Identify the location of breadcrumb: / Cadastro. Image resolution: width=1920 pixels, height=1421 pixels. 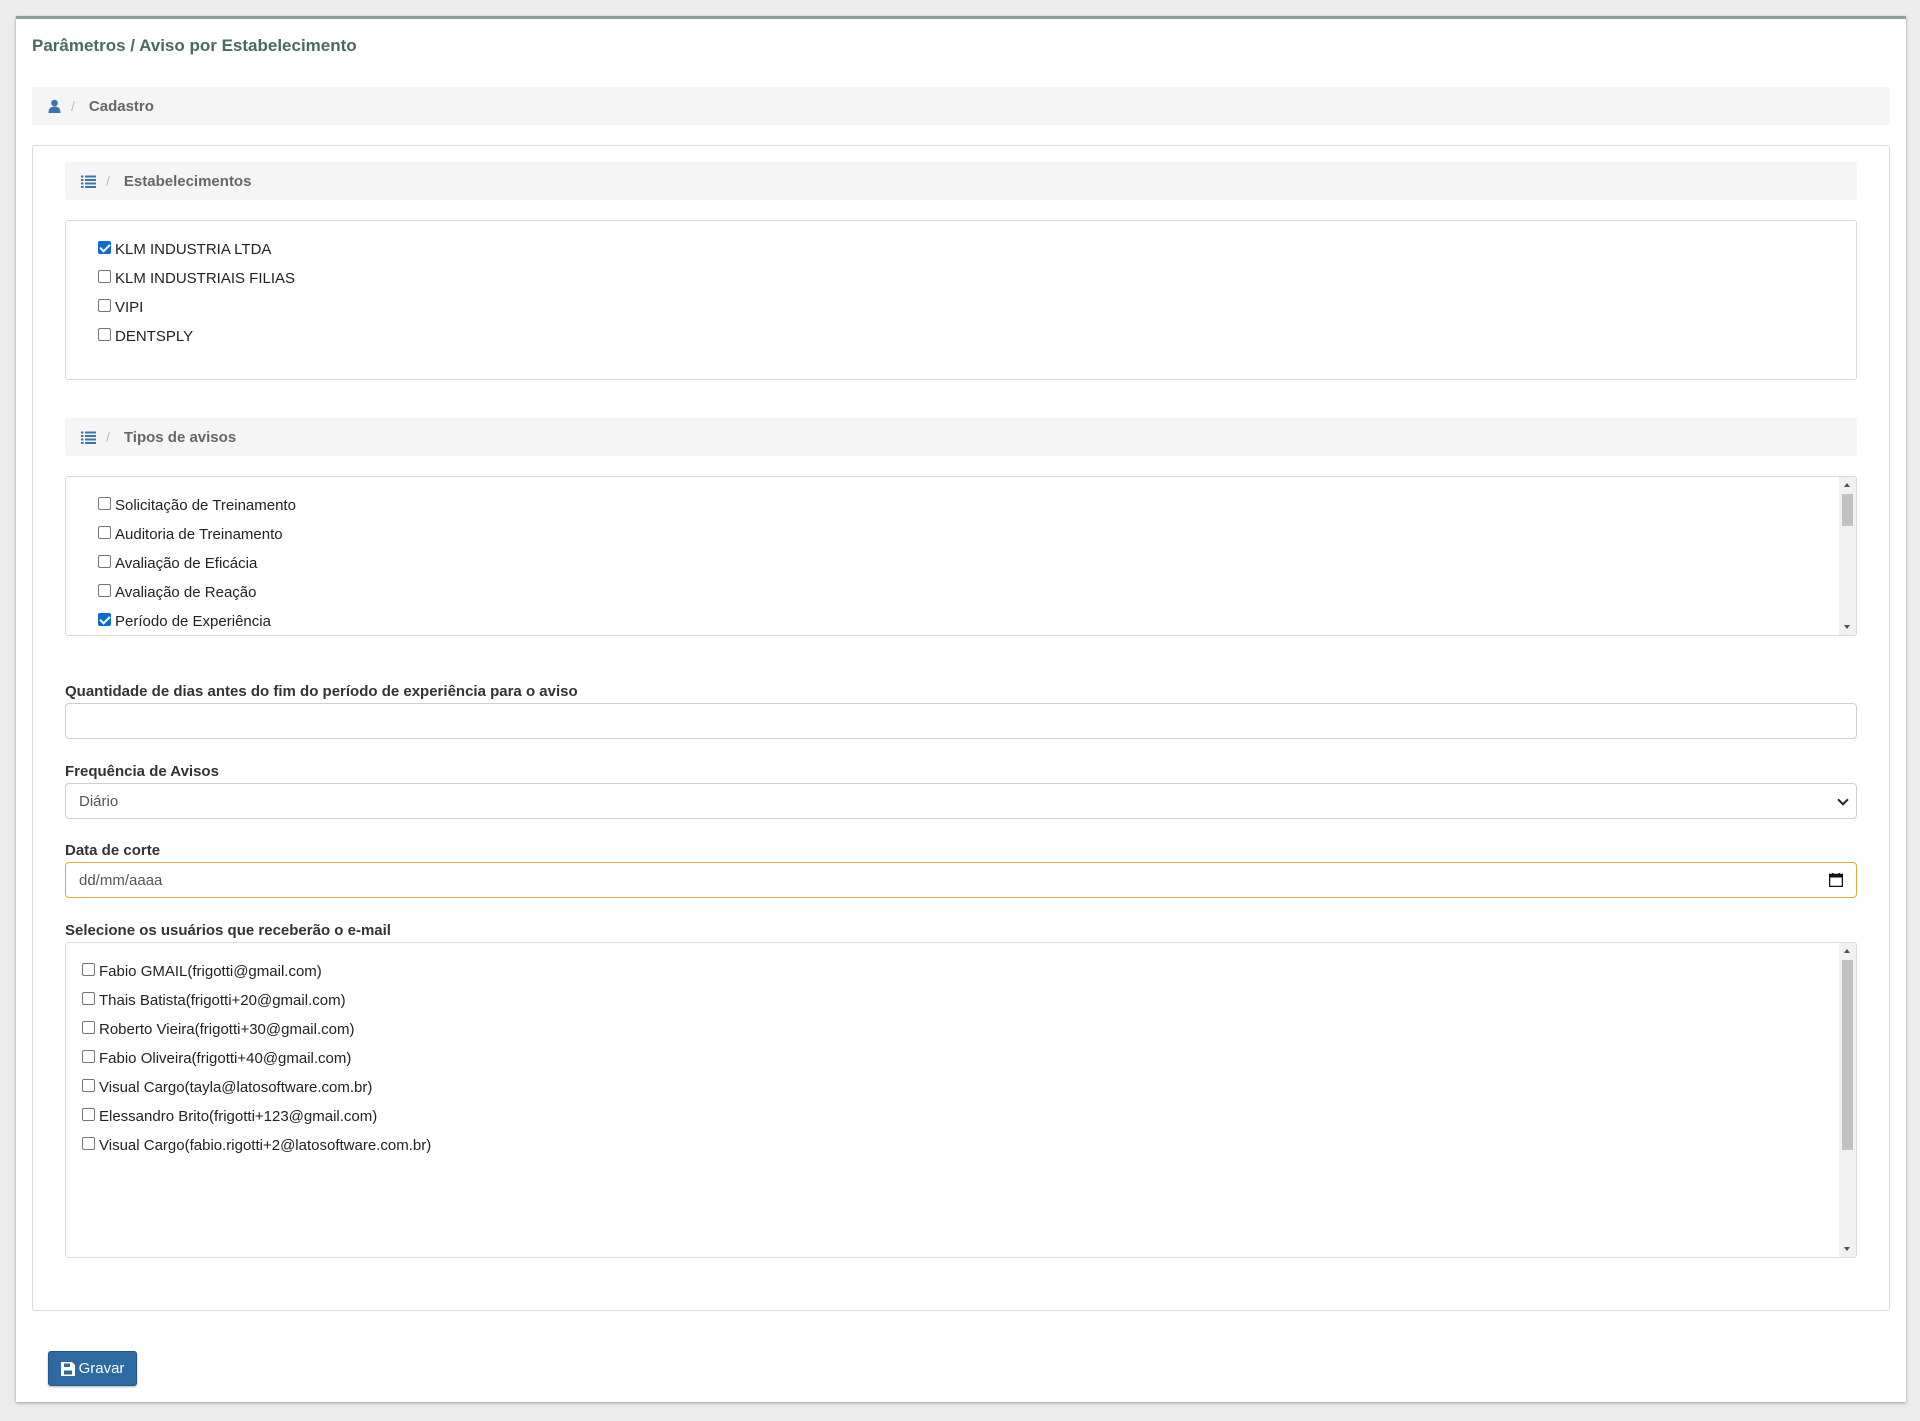
(961, 106).